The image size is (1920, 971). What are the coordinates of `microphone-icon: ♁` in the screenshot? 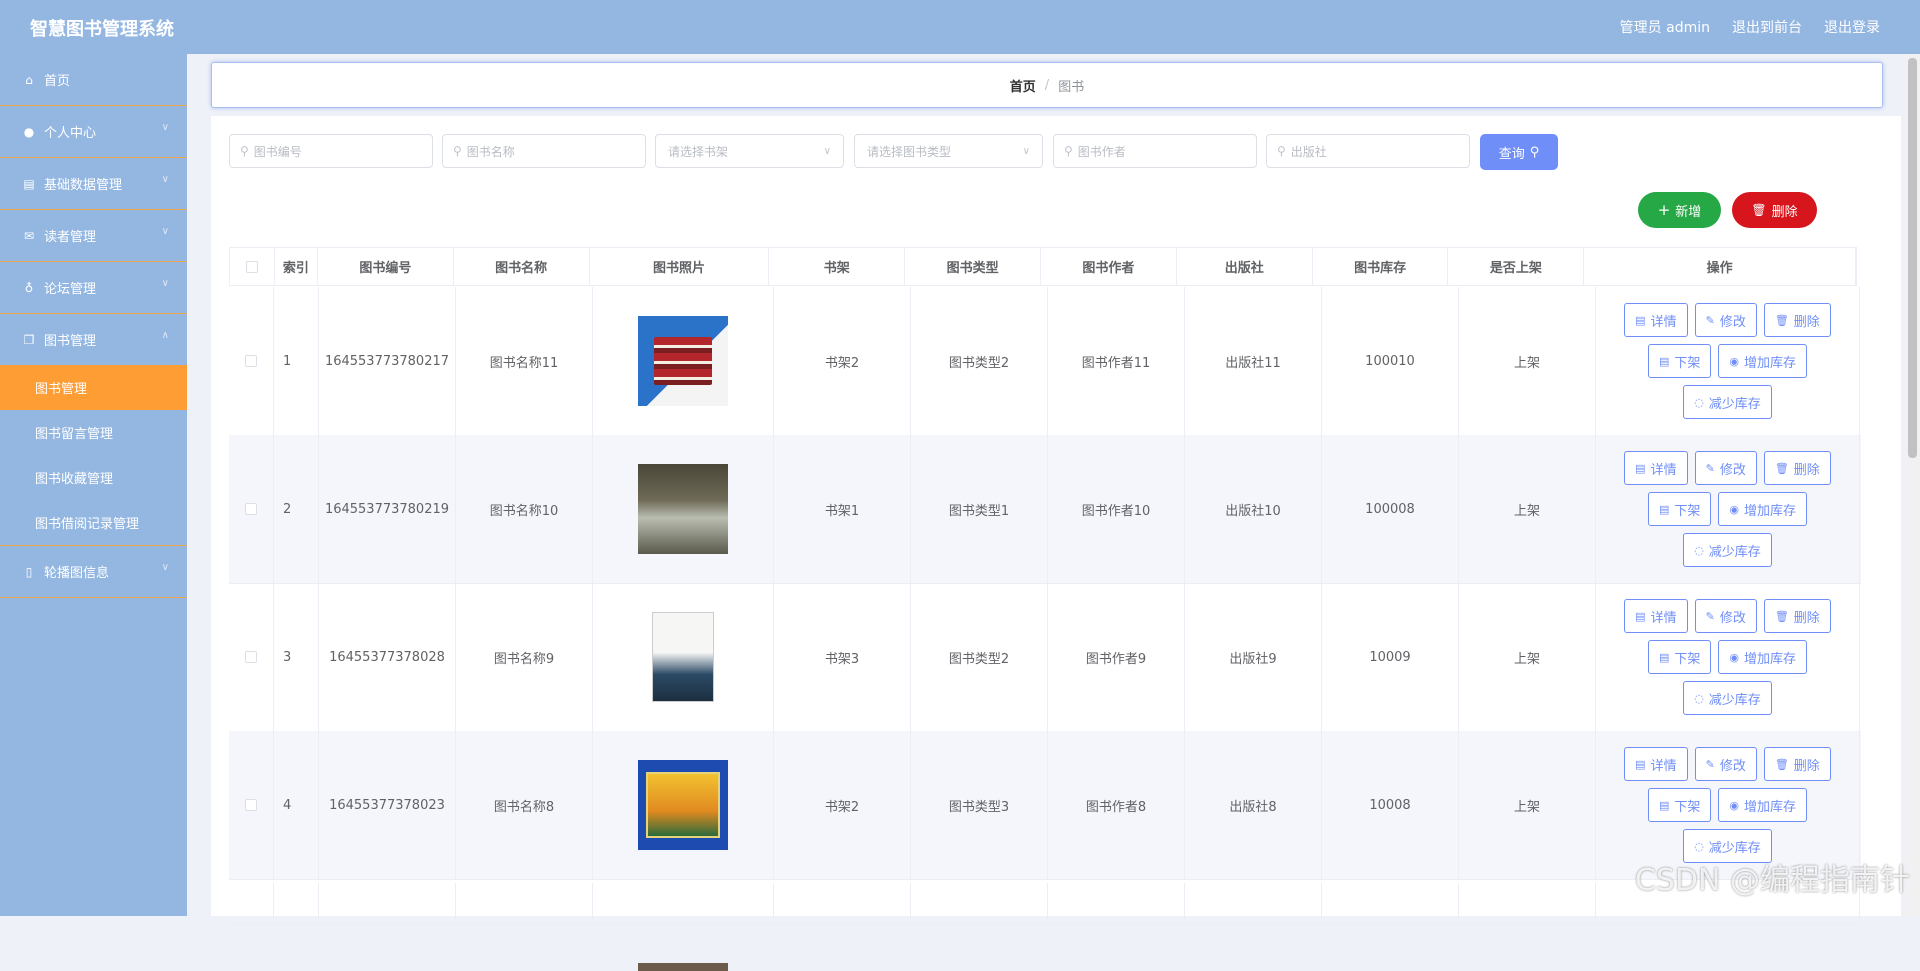 It's located at (29, 287).